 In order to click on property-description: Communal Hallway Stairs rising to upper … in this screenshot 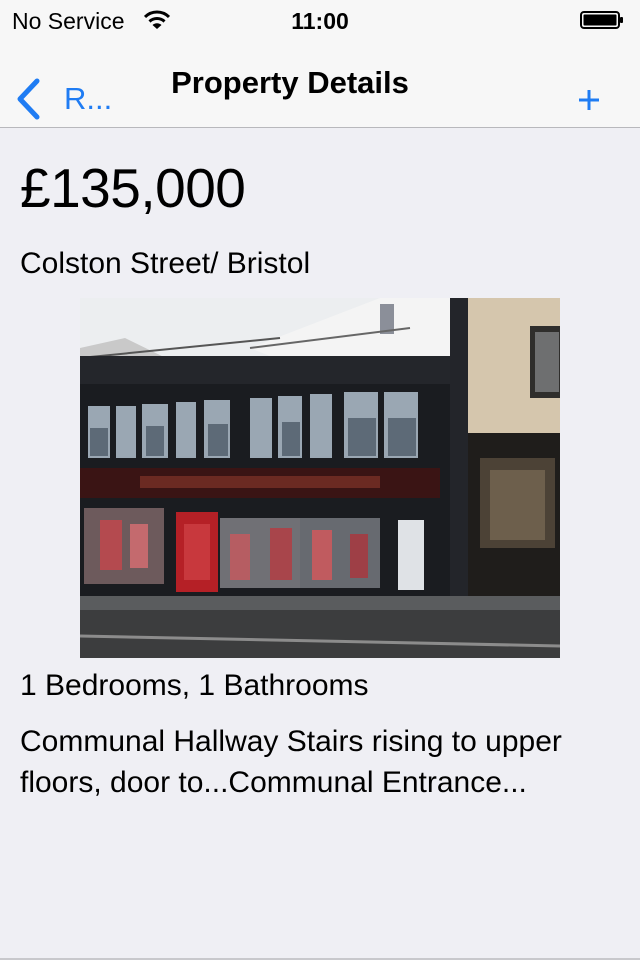, I will do `click(291, 762)`.